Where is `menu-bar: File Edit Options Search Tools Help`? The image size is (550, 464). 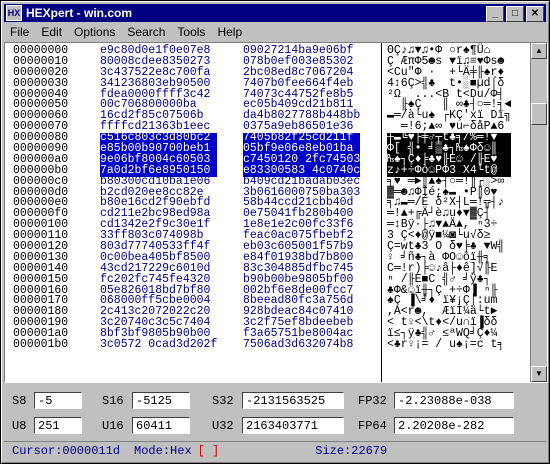
menu-bar: File Edit Options Search Tools Help is located at coordinates (275, 32).